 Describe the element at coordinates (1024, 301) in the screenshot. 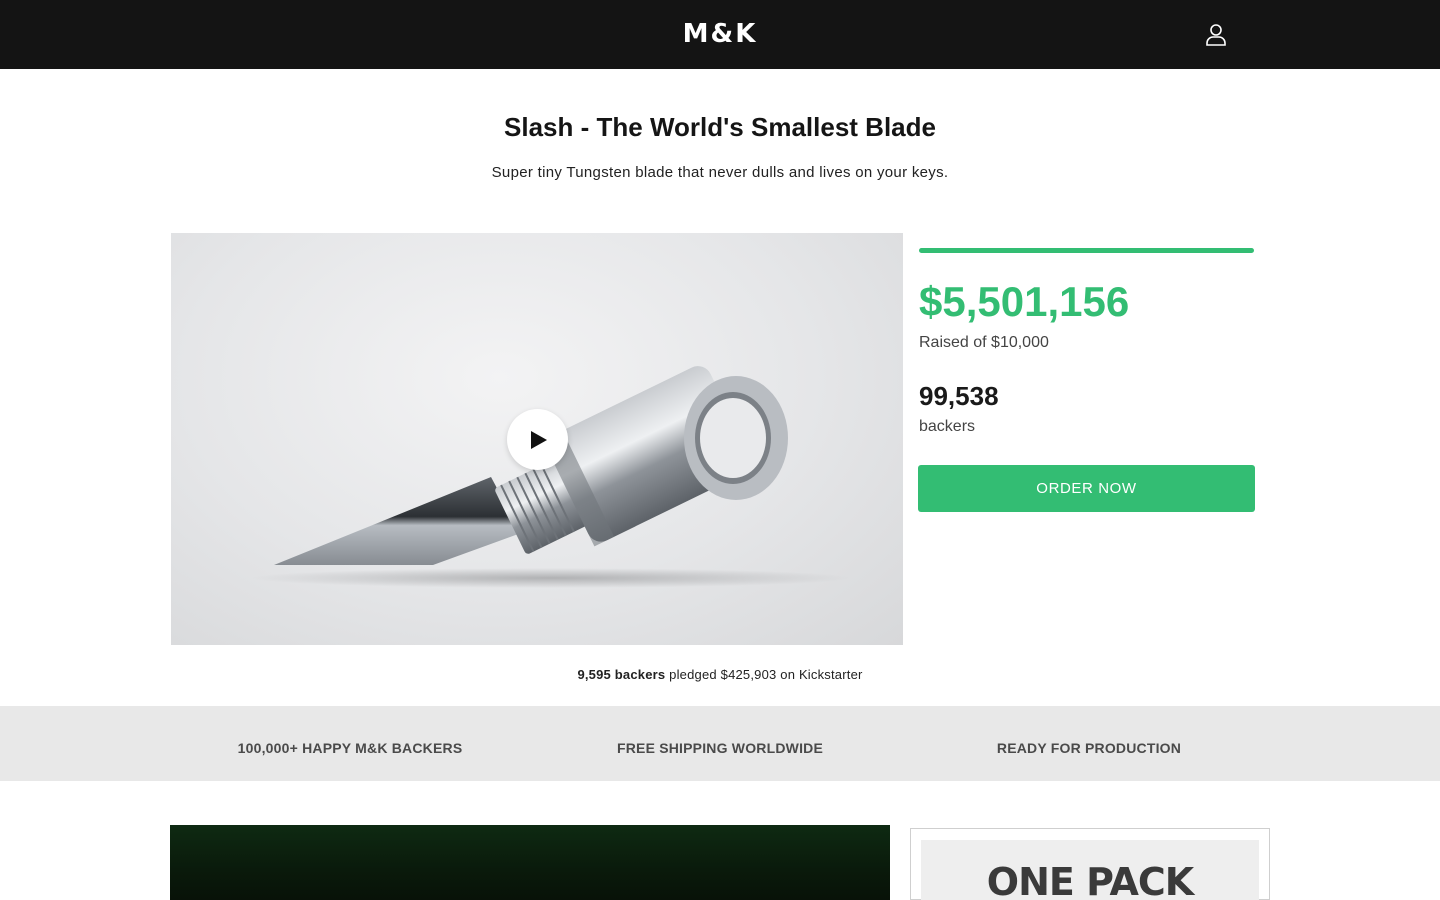

I see `amount-raised: $5,501,156` at that location.